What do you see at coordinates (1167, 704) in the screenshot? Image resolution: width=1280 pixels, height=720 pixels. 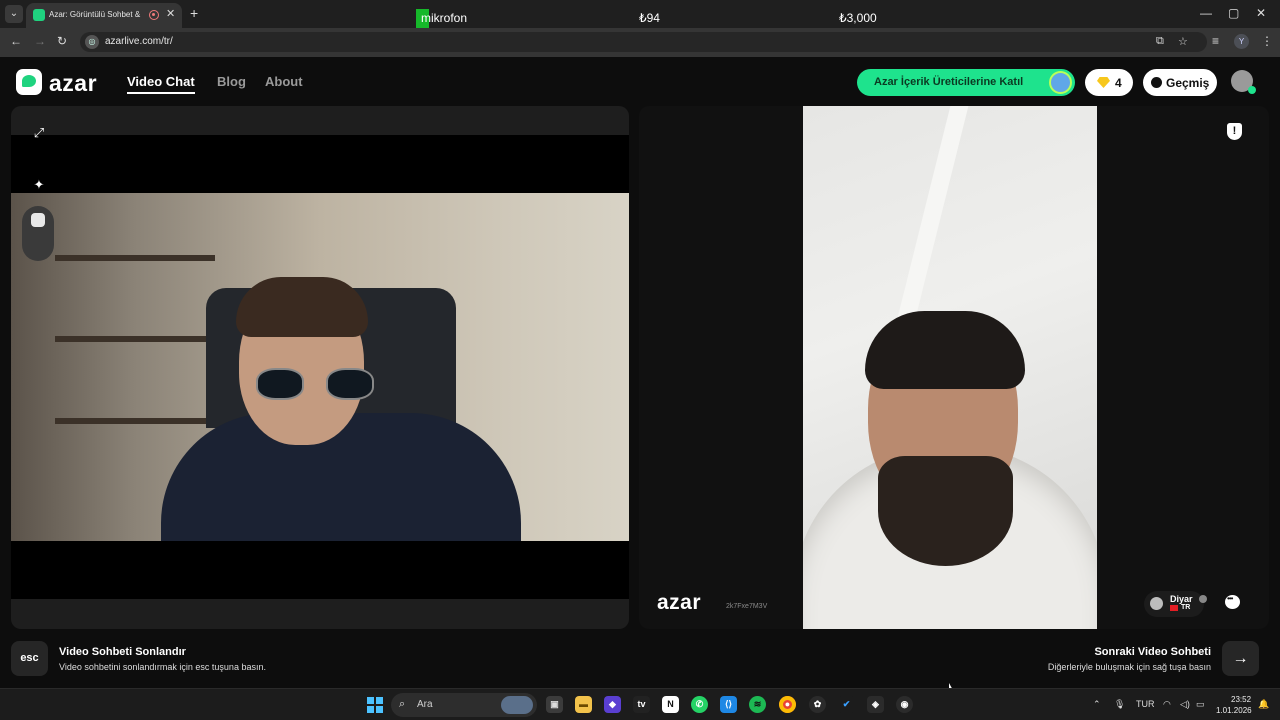 I see `wifi-icon: ◠` at bounding box center [1167, 704].